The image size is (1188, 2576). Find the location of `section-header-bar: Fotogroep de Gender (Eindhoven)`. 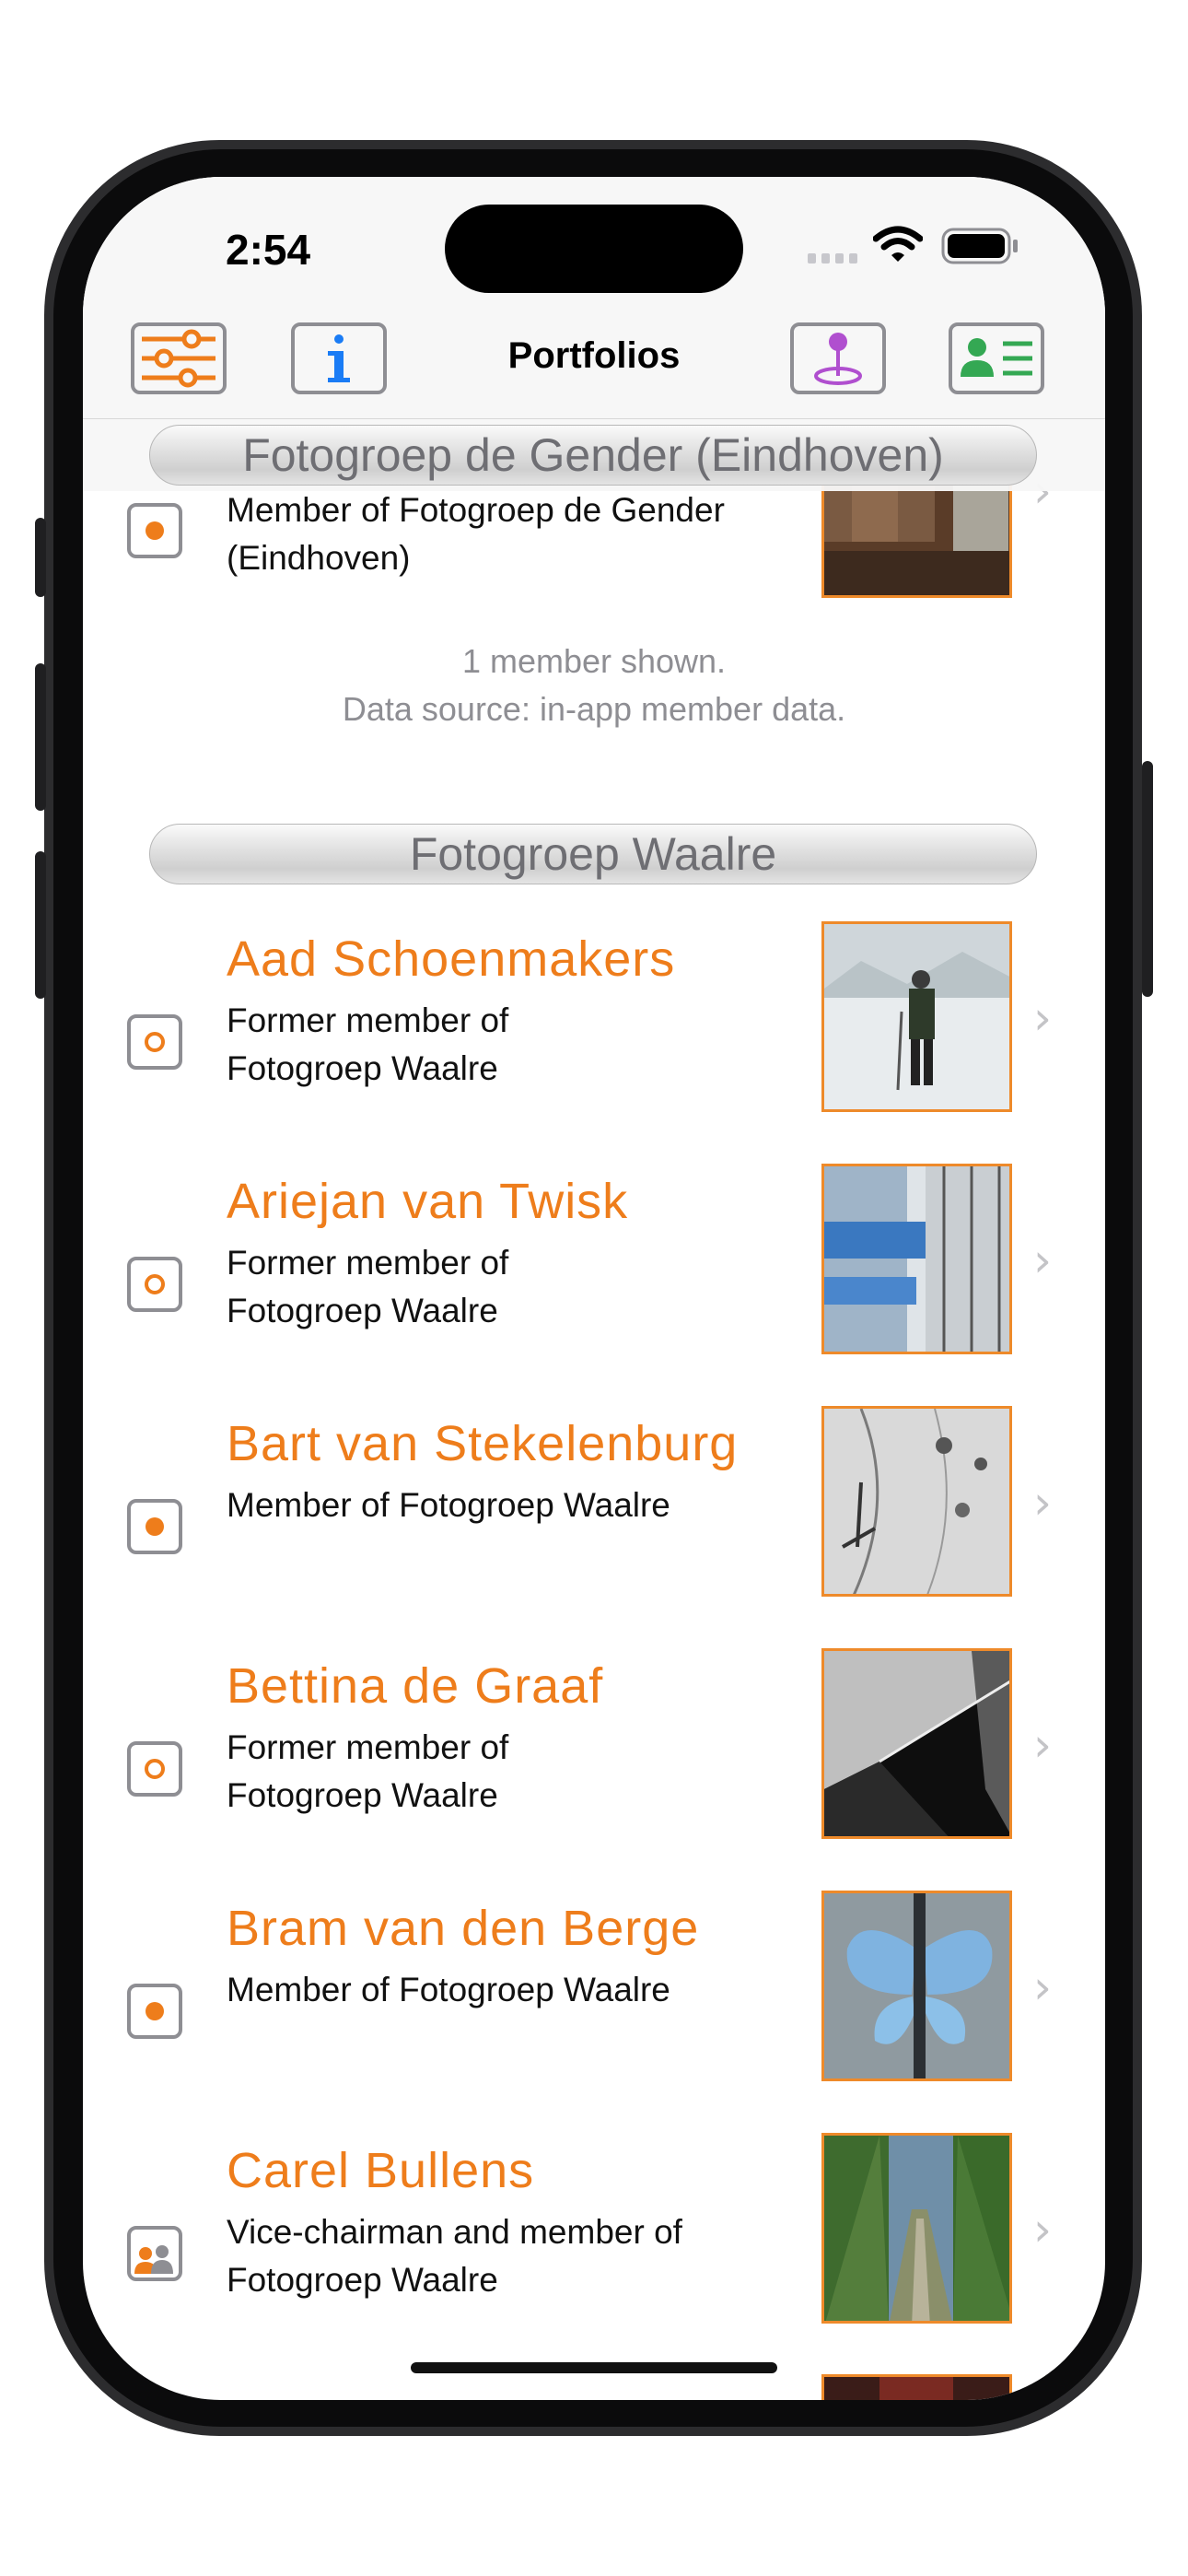

section-header-bar: Fotogroep de Gender (Eindhoven) is located at coordinates (594, 455).